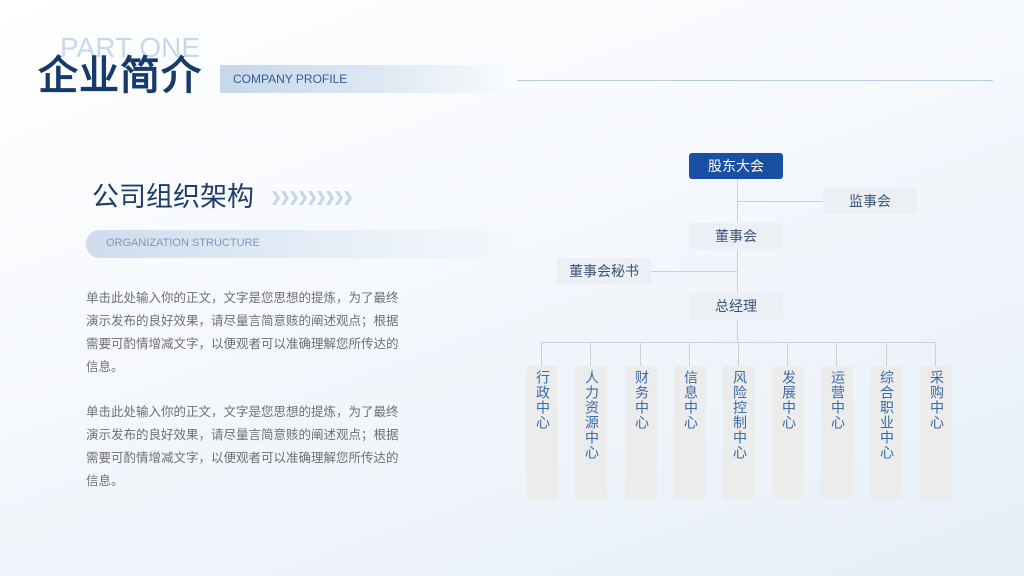 The width and height of the screenshot is (1024, 576). What do you see at coordinates (690, 433) in the screenshot?
I see `org-dept-information: 信息中心` at bounding box center [690, 433].